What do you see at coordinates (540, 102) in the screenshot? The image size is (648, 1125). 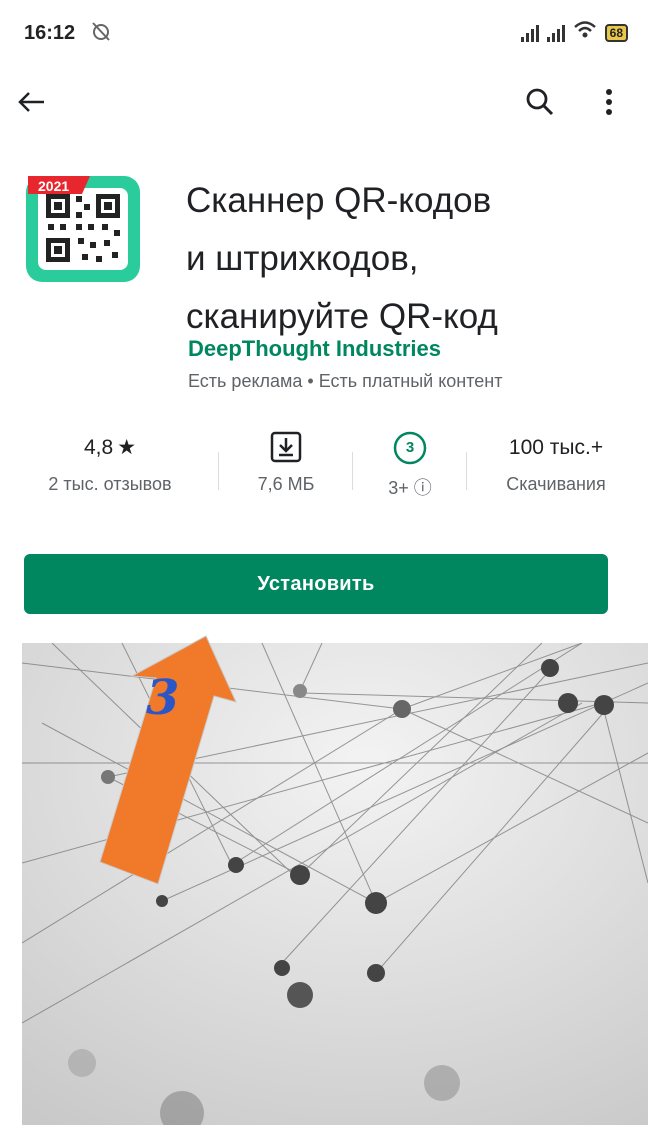 I see `search-icon` at bounding box center [540, 102].